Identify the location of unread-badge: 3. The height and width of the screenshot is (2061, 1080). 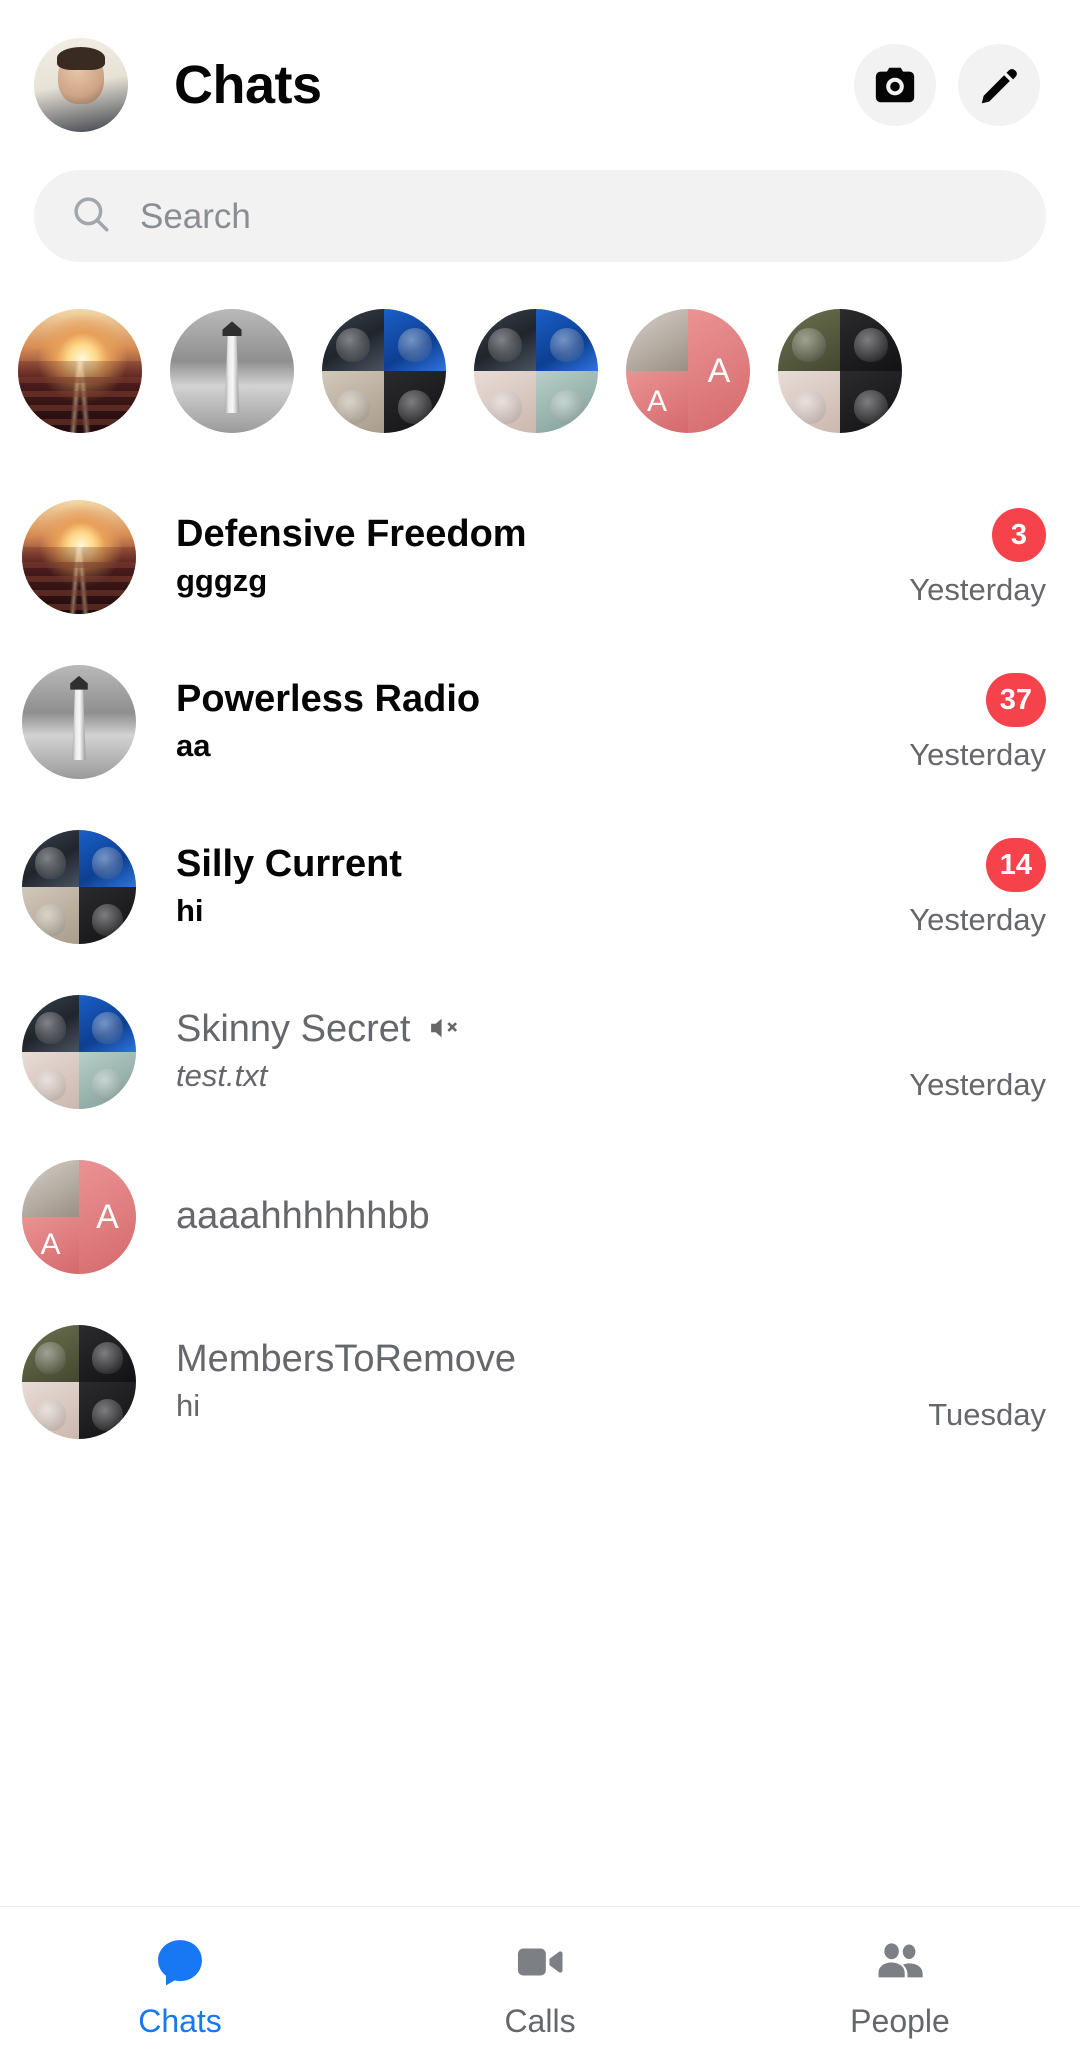
(1019, 535).